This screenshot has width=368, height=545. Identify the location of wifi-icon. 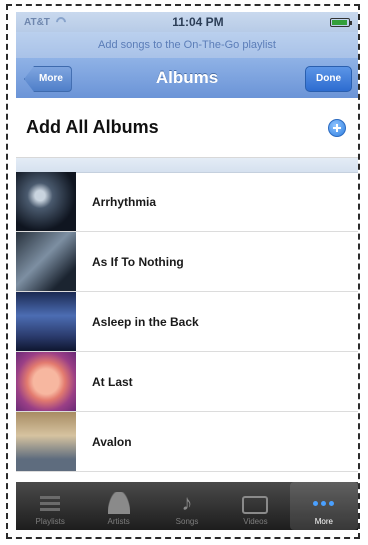
(60, 22).